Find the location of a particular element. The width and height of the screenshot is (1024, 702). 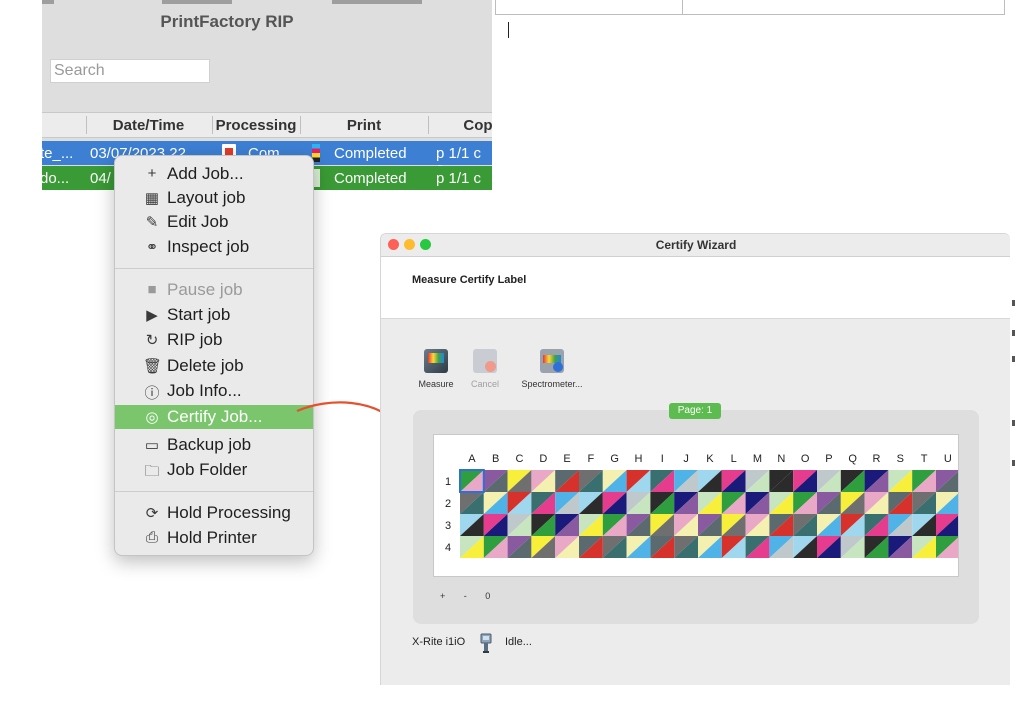

menu-item-backup-job: ▭ Backup job is located at coordinates (214, 445).